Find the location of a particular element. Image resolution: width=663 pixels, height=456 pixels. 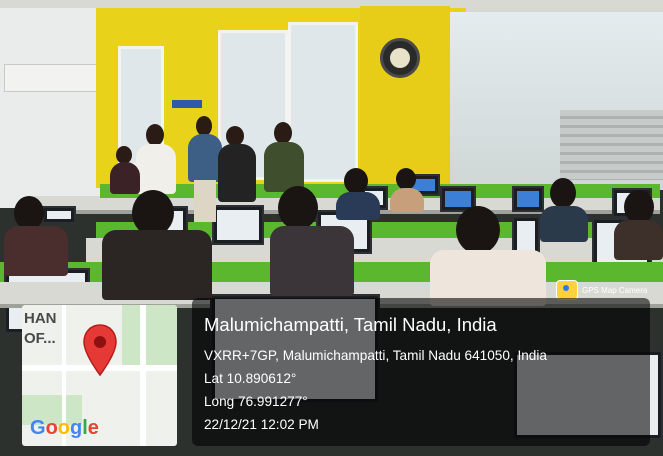

air-conditioner is located at coordinates (51, 78).